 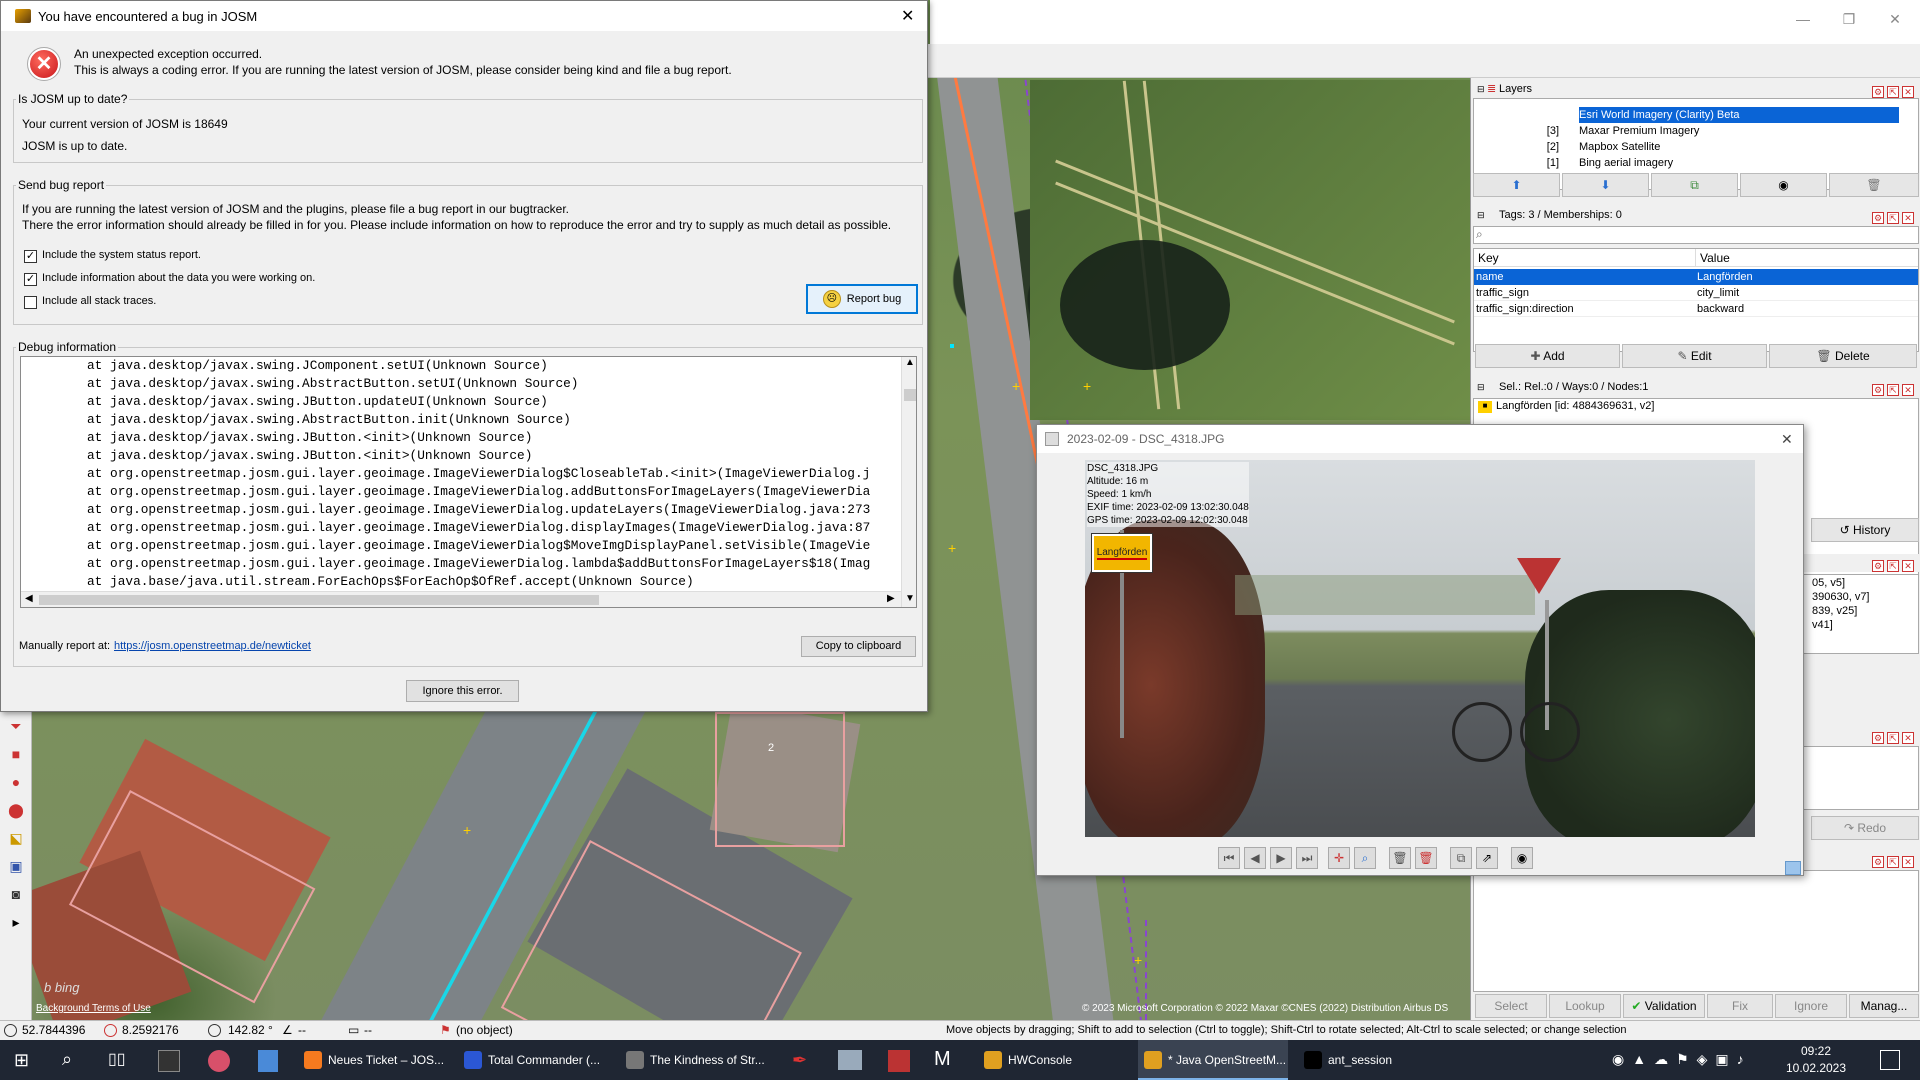 What do you see at coordinates (1695, 89) in the screenshot?
I see `layers-panel-header: ⊟ ≣ Layers ⚙ ⇱ ✕` at bounding box center [1695, 89].